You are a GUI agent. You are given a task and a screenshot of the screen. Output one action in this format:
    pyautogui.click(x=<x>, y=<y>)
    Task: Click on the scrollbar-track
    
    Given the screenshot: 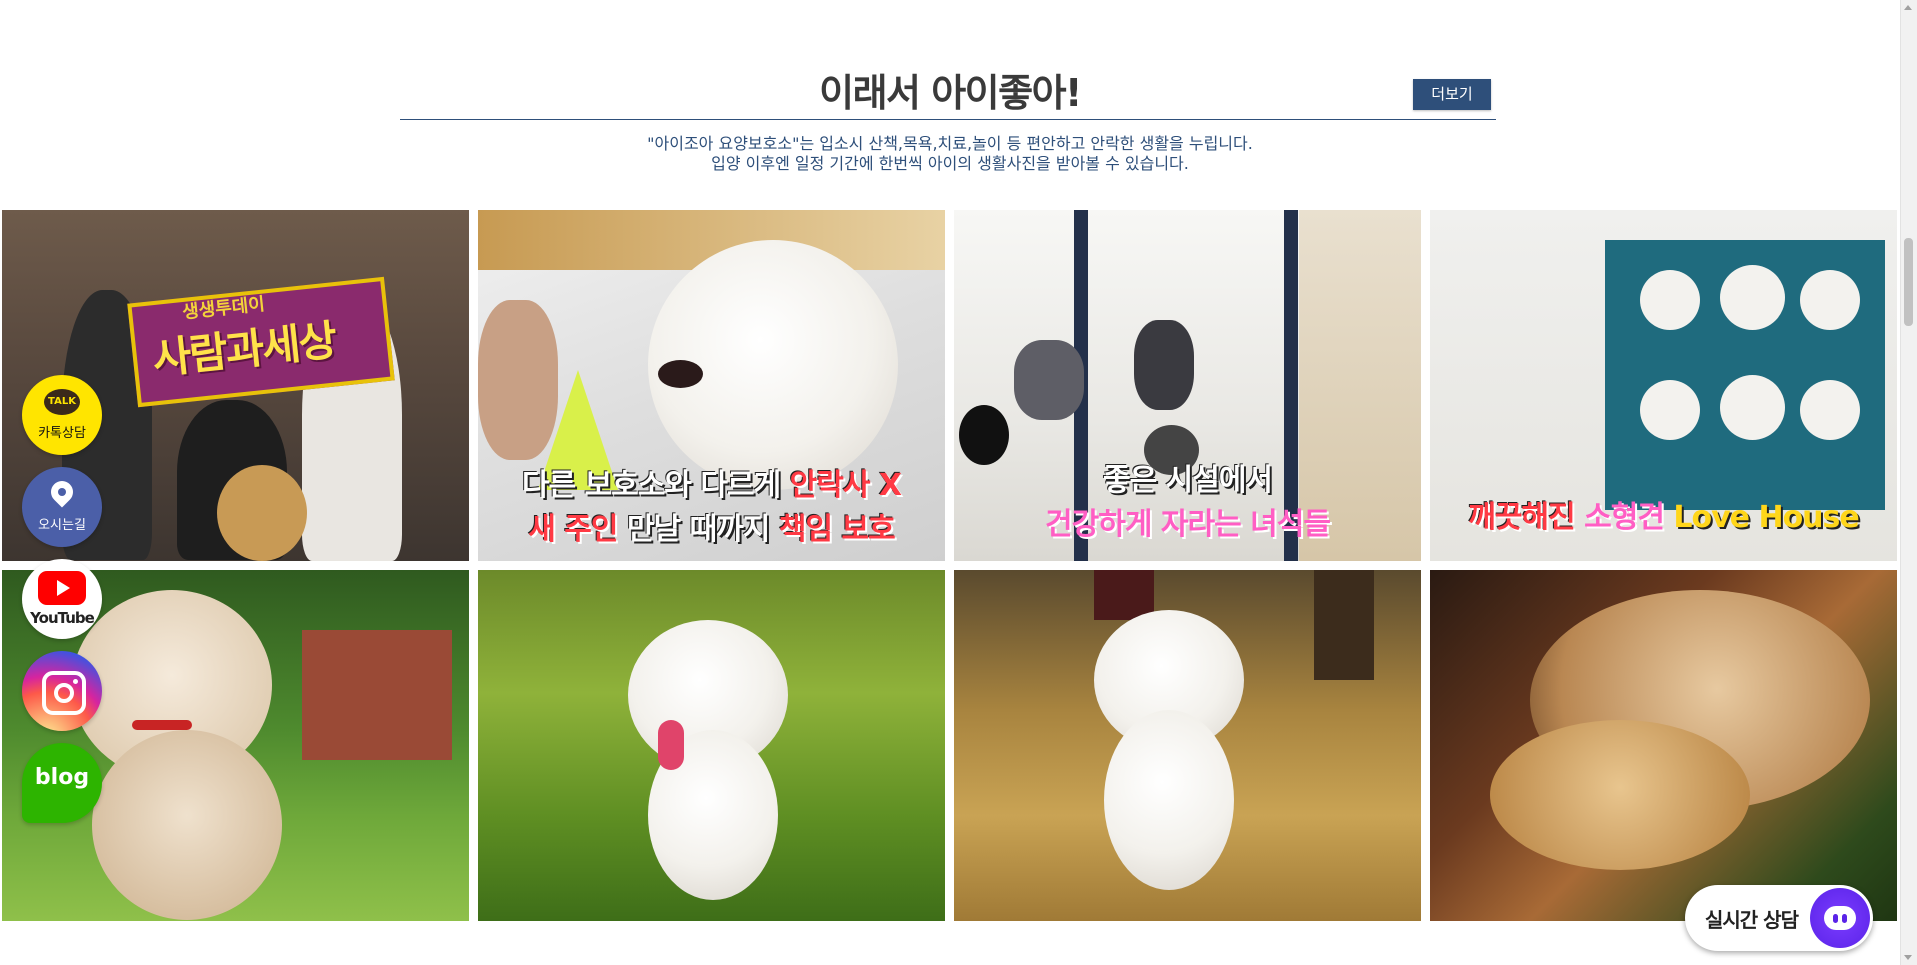 What is the action you would take?
    pyautogui.click(x=1908, y=482)
    